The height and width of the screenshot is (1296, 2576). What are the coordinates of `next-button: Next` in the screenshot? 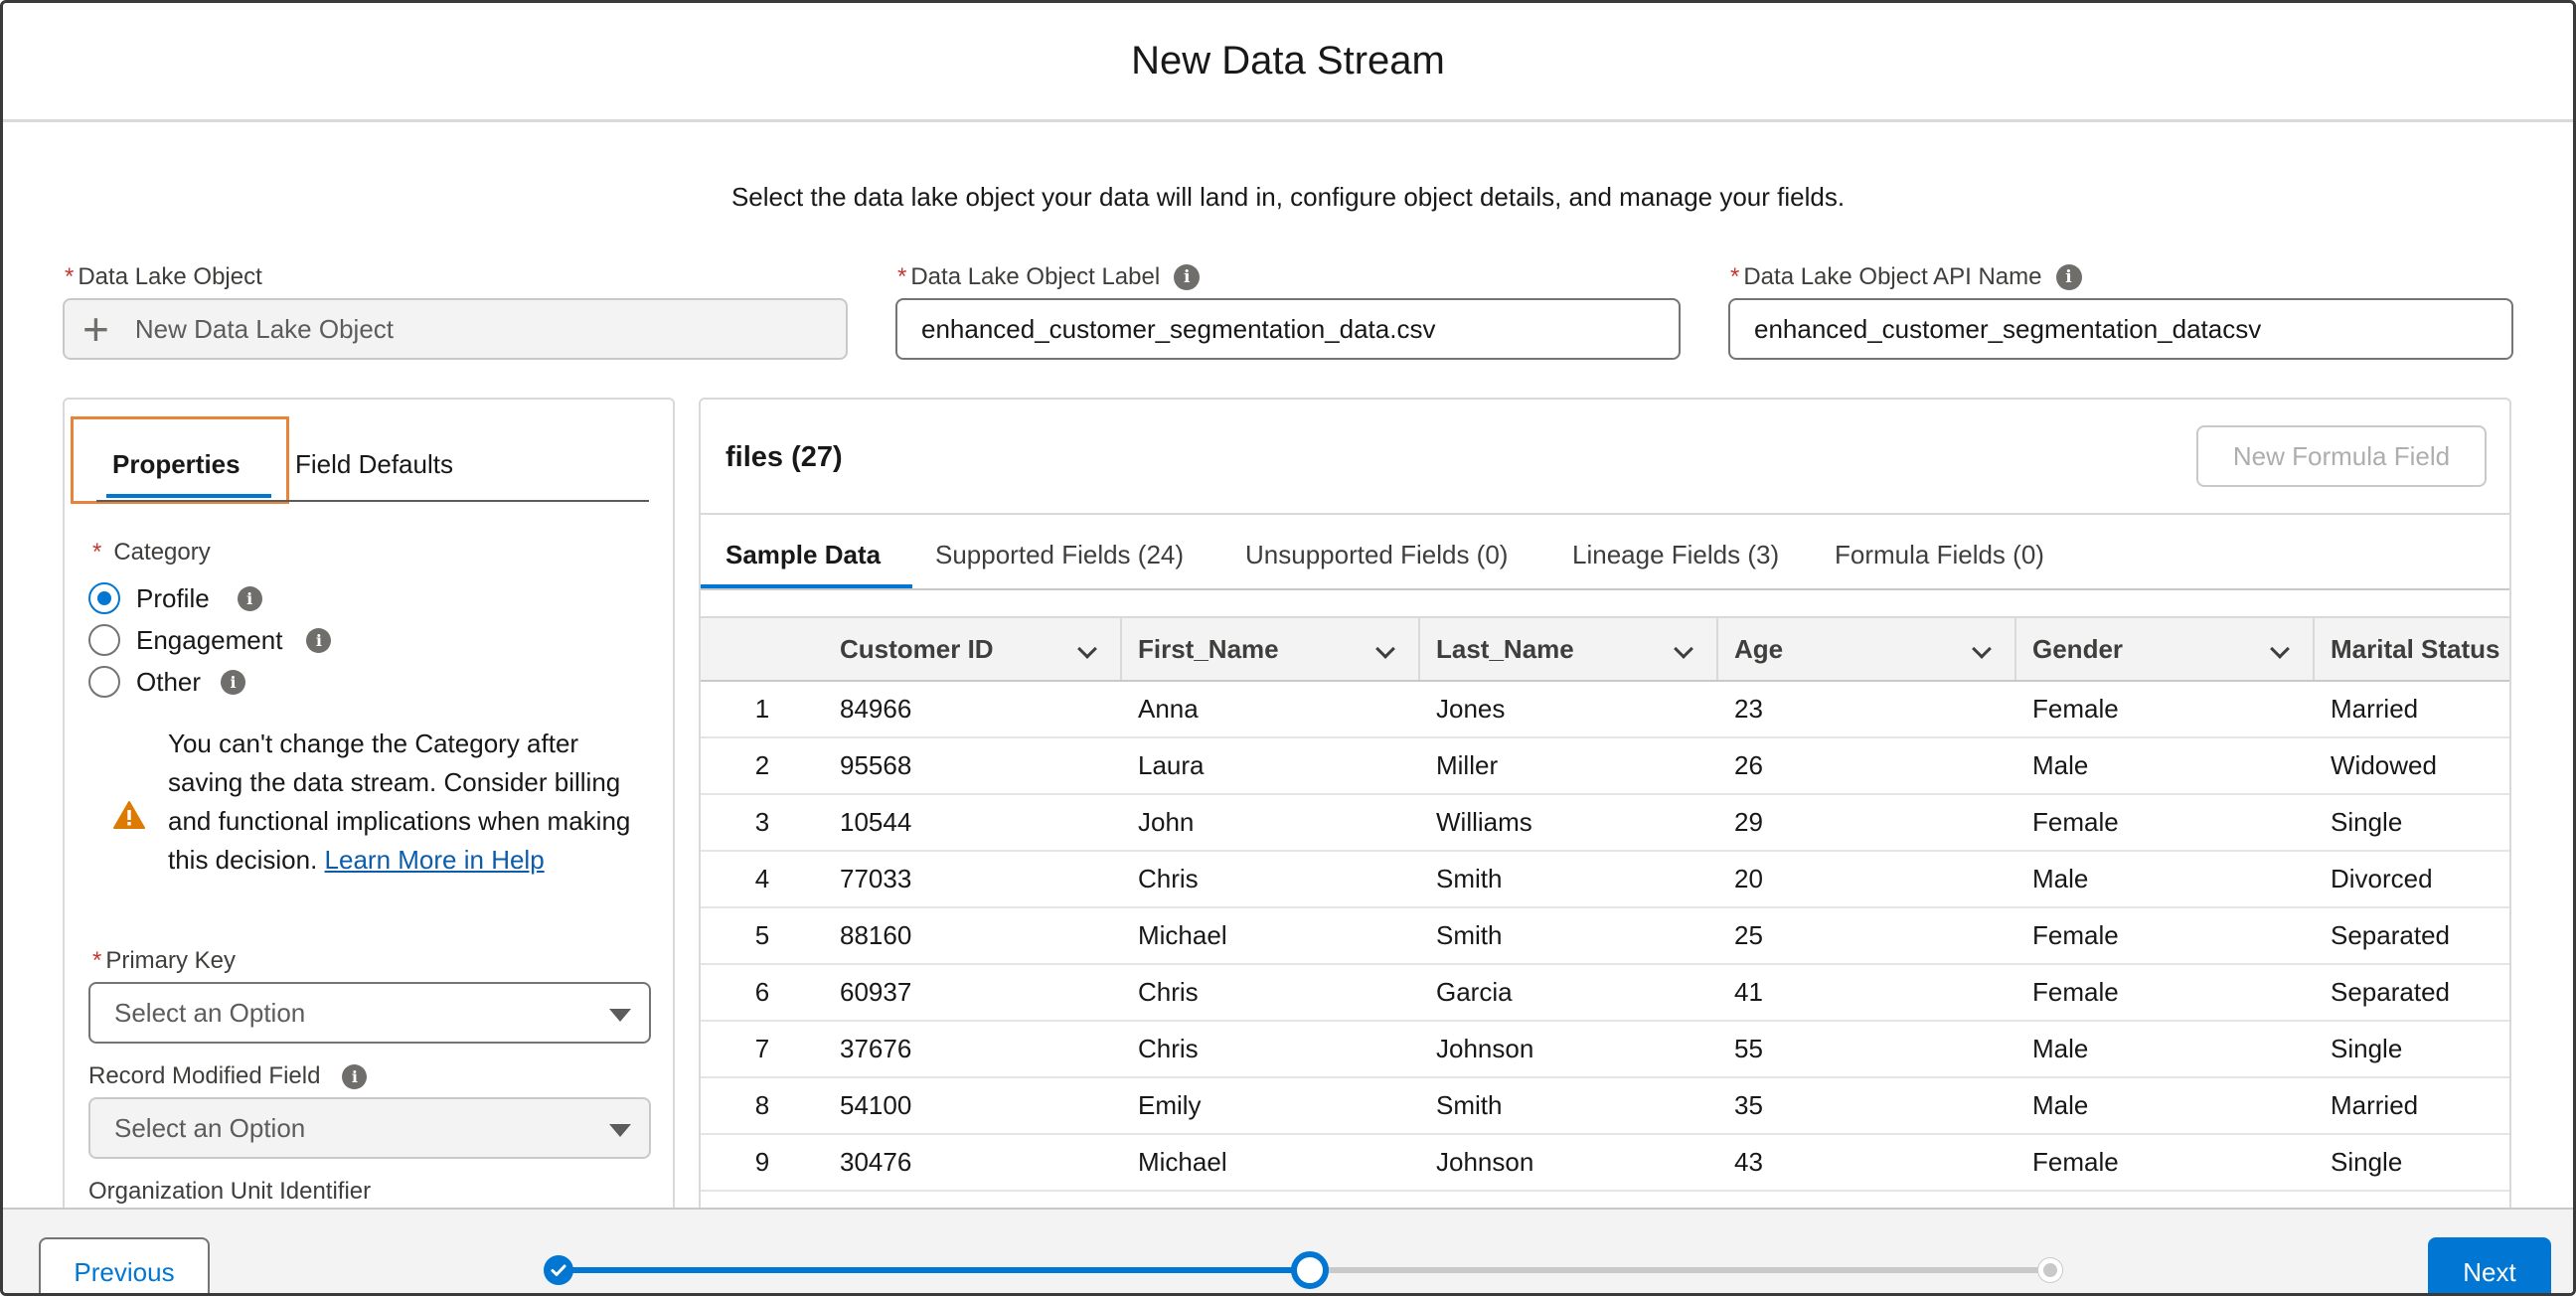 It's located at (2489, 1265).